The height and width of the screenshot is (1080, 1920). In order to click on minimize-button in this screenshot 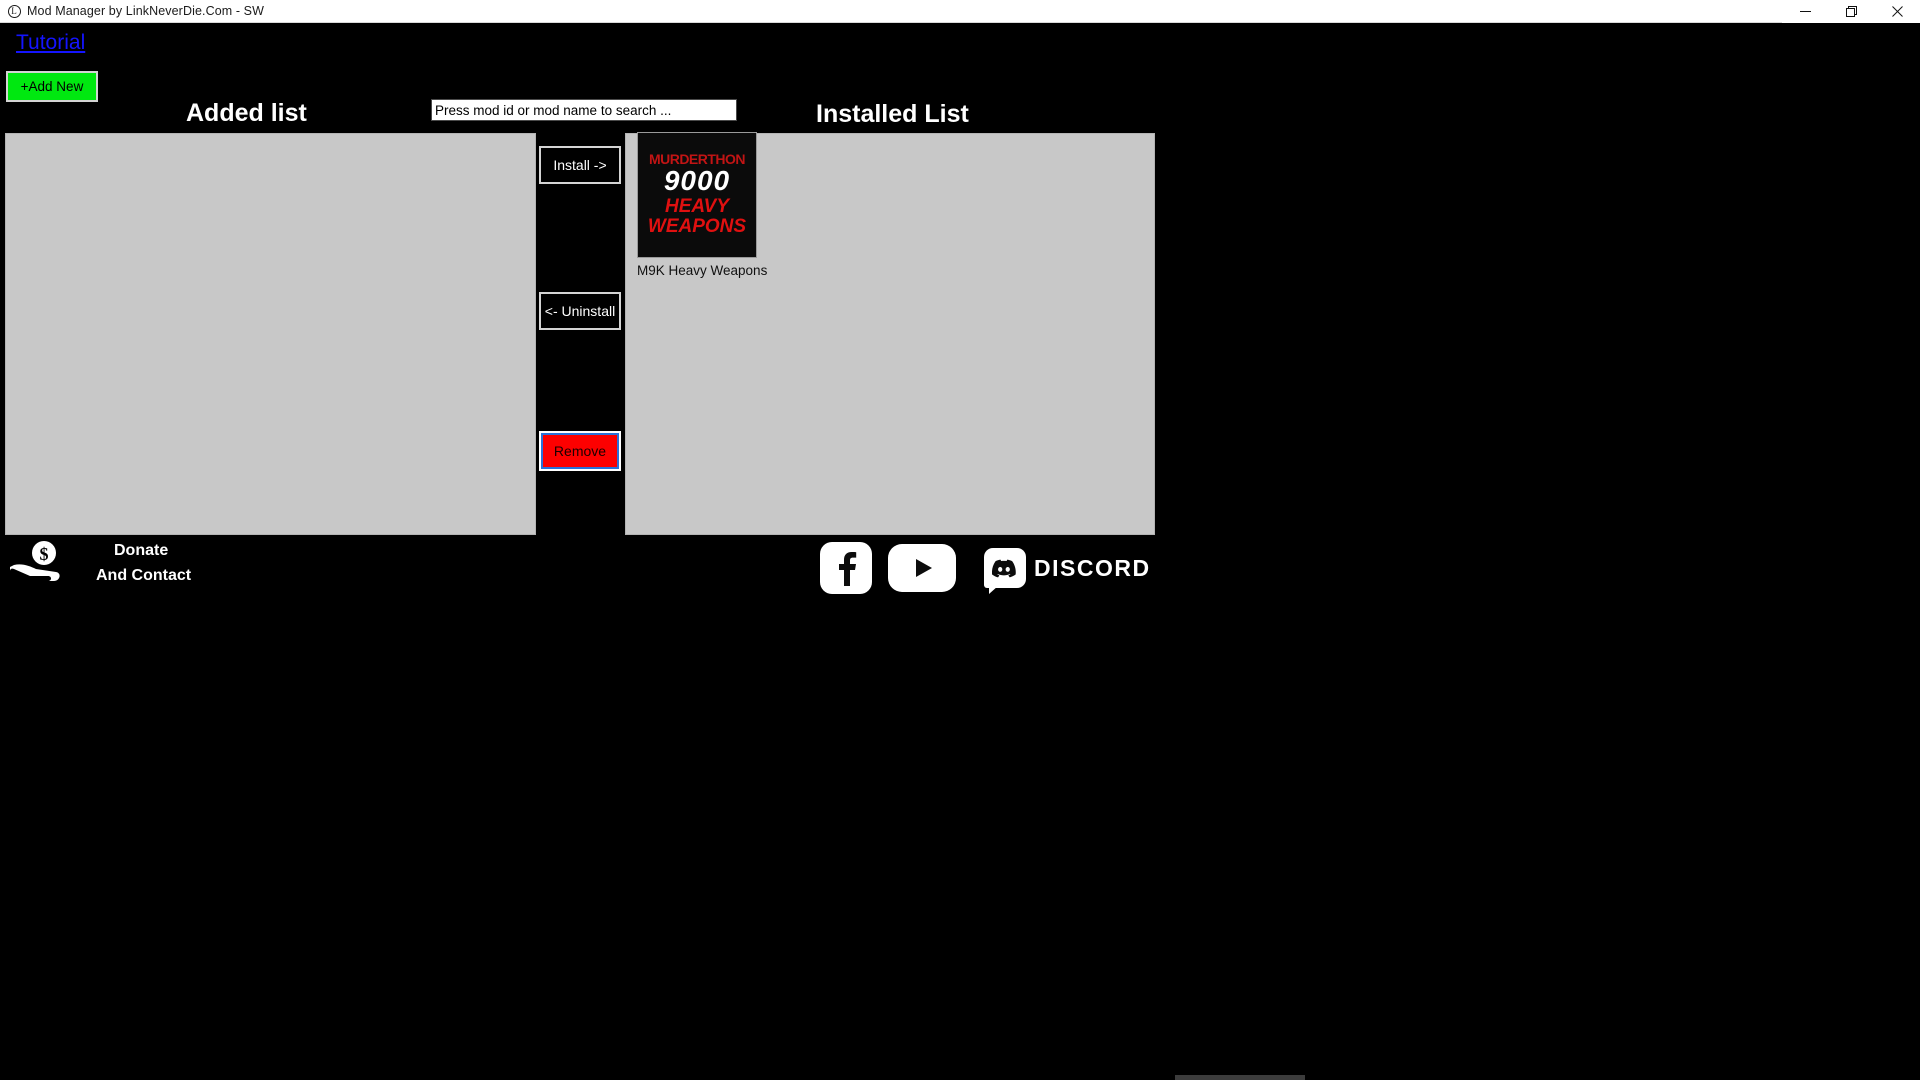, I will do `click(1805, 11)`.